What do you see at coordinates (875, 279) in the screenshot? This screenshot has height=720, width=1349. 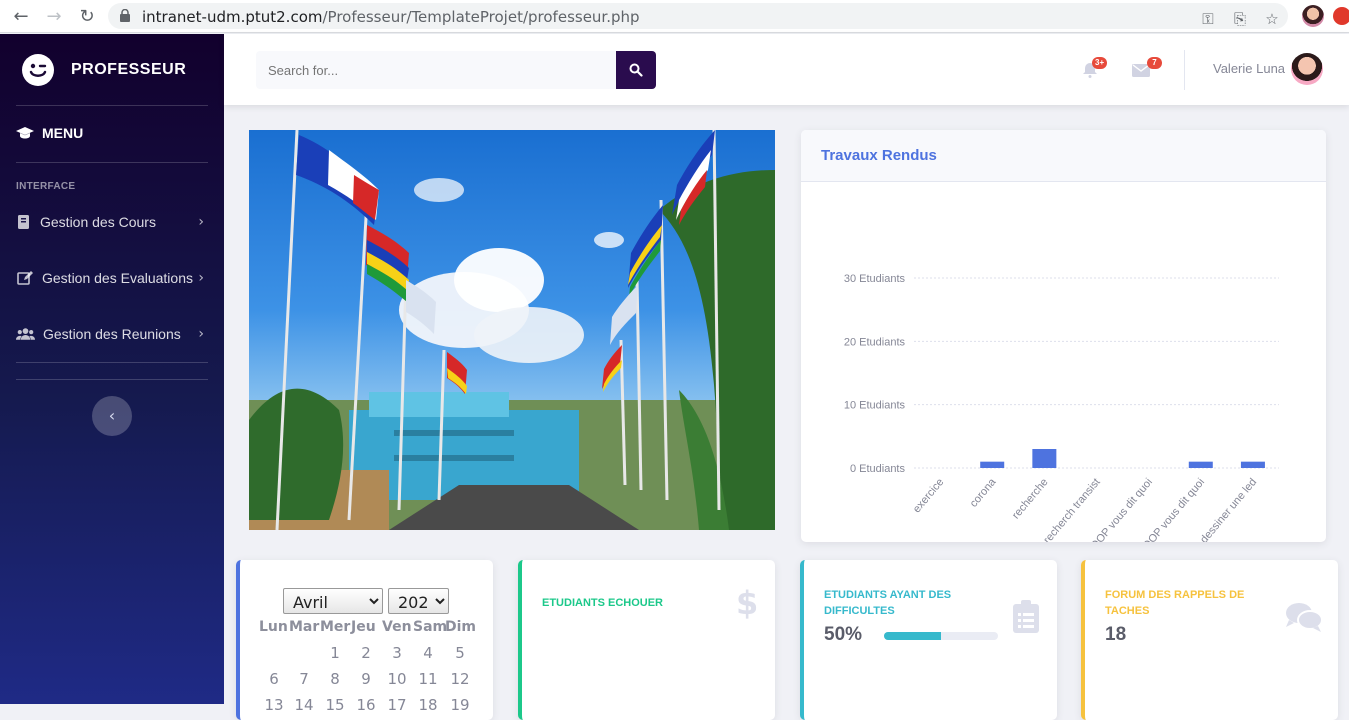 I see `y-tick-label: 30 Etudiants` at bounding box center [875, 279].